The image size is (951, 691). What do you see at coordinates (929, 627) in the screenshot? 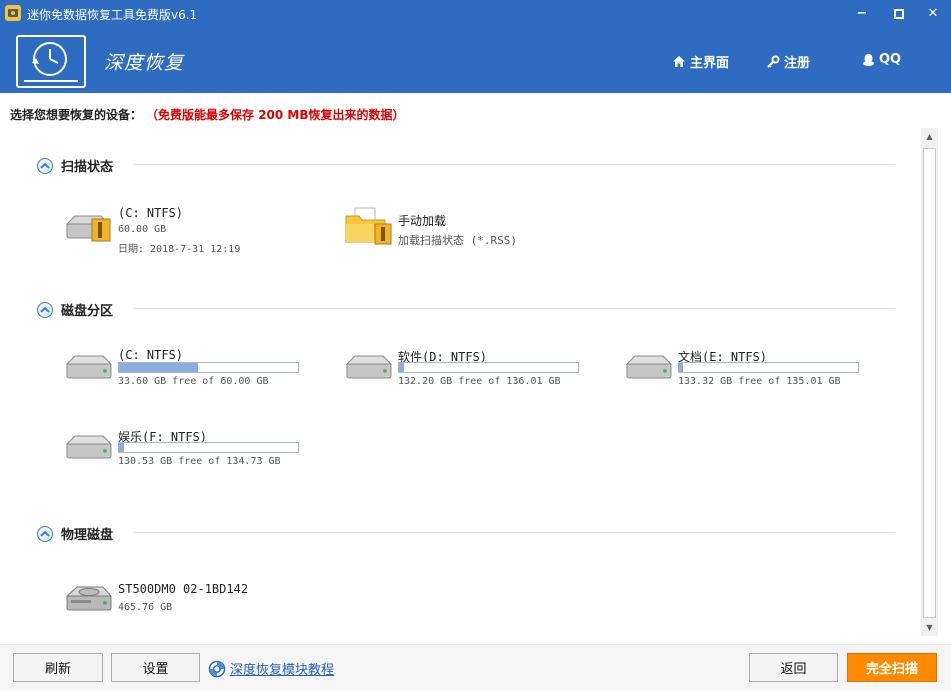
I see `scroll-down-arrow-icon: ▼` at bounding box center [929, 627].